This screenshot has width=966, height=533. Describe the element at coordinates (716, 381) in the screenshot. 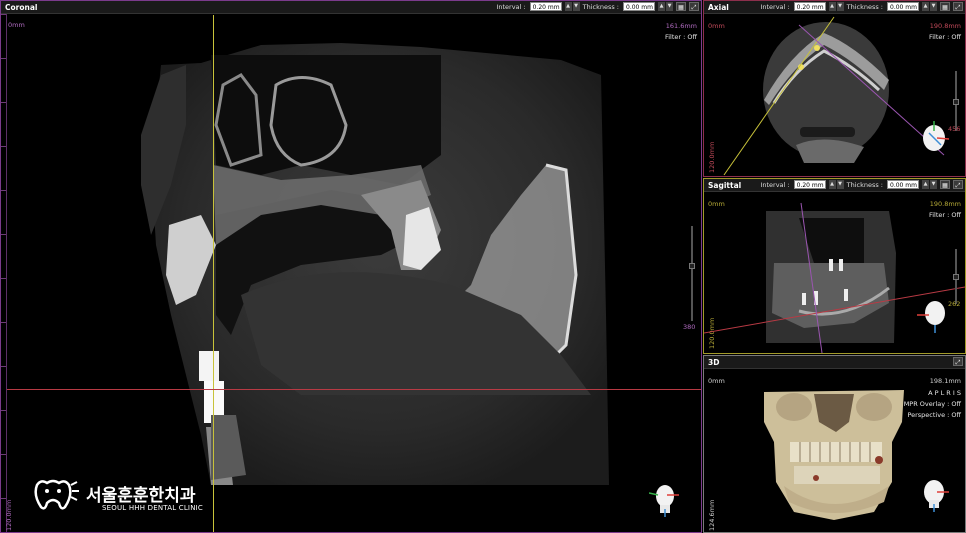

I see `top-left-mm: 0mm` at that location.